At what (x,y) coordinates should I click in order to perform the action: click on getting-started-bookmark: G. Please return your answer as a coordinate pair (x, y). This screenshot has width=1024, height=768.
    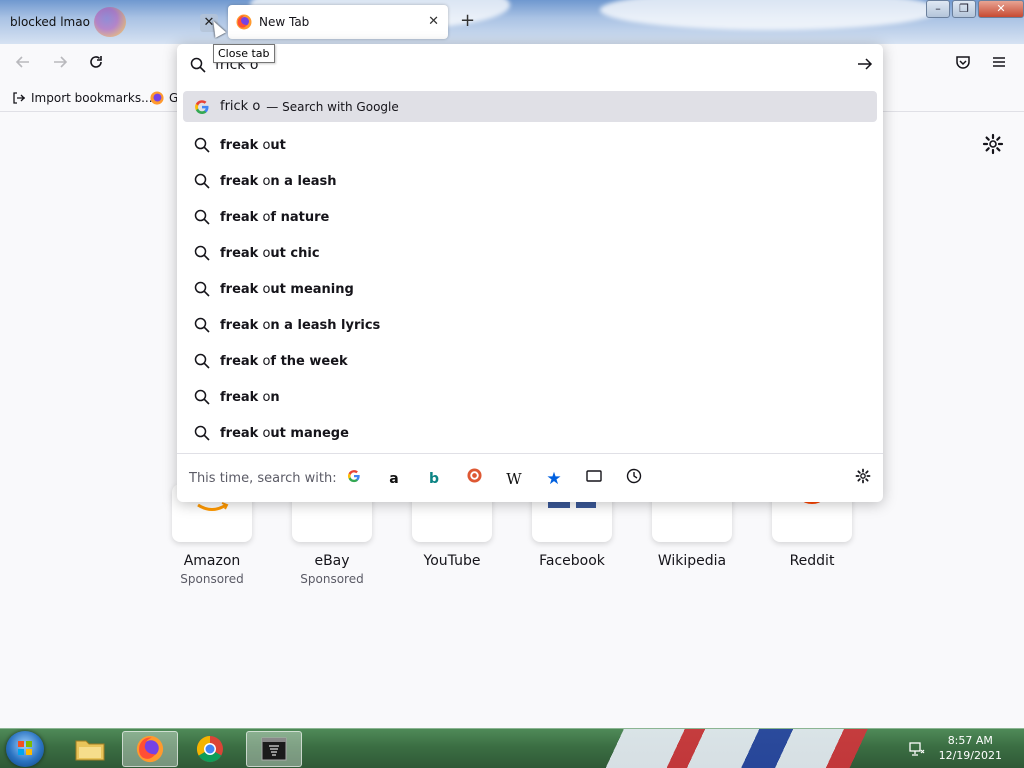
    Looking at the image, I should click on (164, 98).